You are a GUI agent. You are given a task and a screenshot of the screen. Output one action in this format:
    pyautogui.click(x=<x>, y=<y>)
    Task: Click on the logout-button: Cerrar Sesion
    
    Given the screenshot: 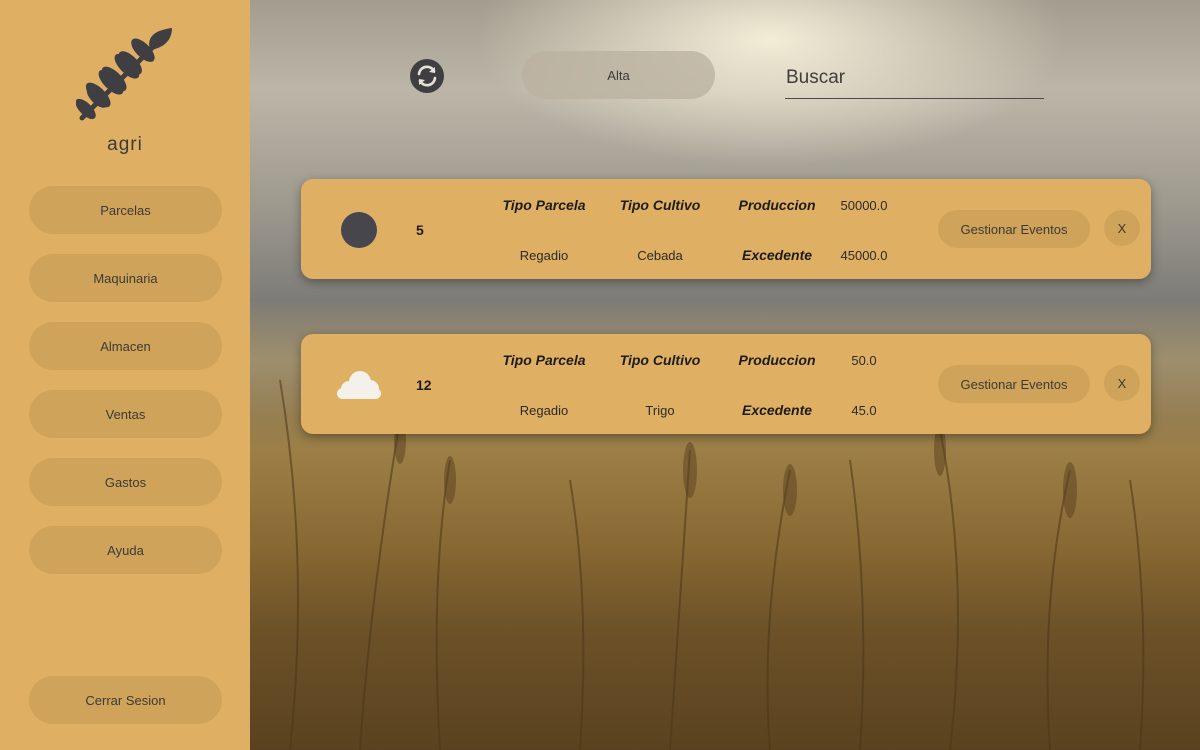 What is the action you would take?
    pyautogui.click(x=125, y=700)
    